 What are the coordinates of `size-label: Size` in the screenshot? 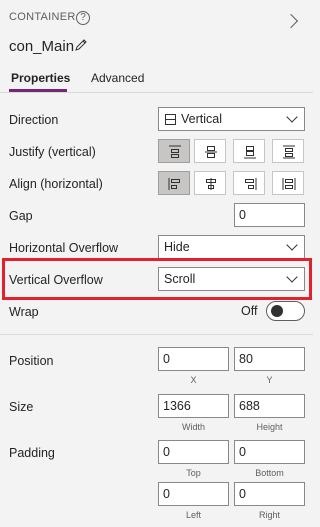 It's located at (21, 407).